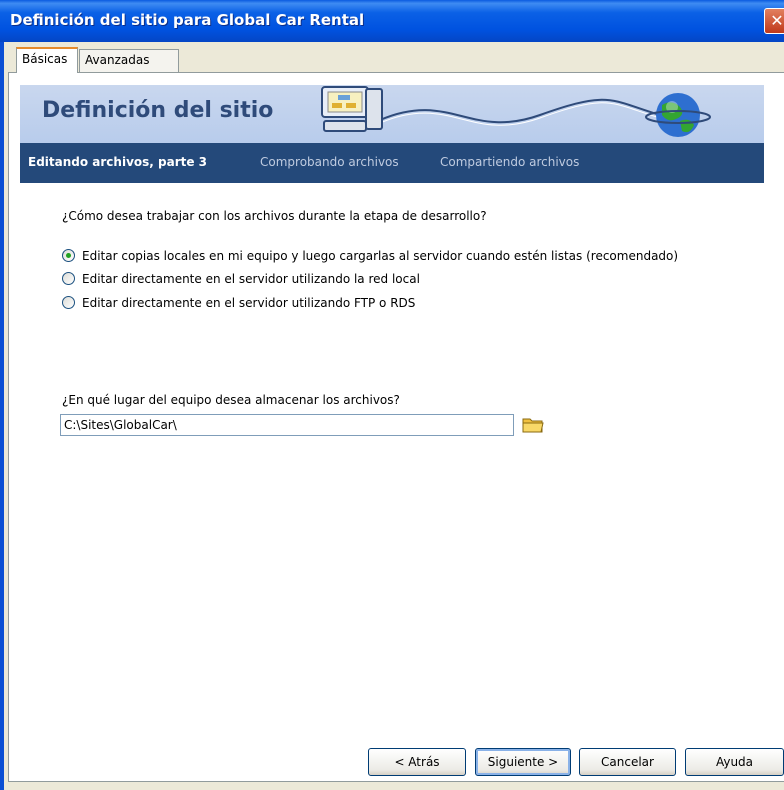  Describe the element at coordinates (287, 425) in the screenshot. I see `location-input` at that location.